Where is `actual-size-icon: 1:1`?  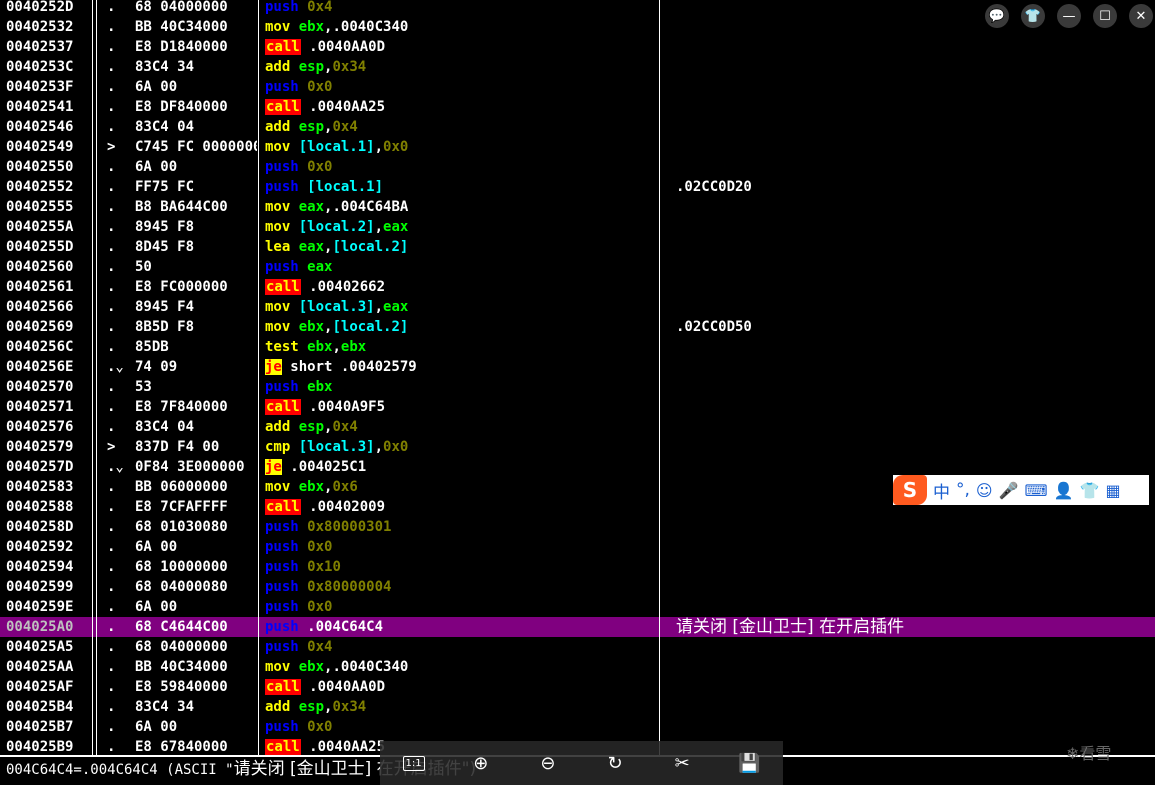
actual-size-icon: 1:1 is located at coordinates (414, 763).